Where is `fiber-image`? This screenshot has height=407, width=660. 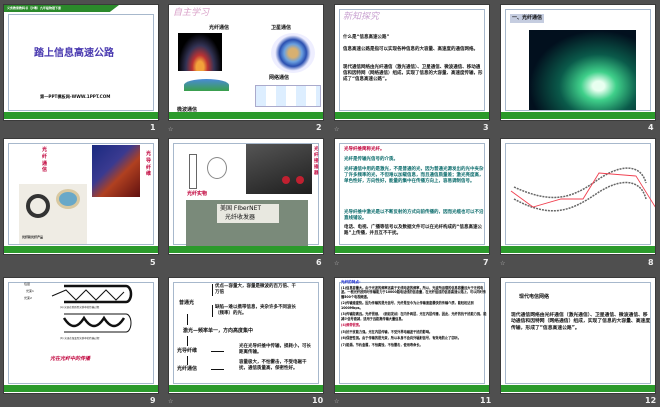
fiber-image is located at coordinates (200, 52).